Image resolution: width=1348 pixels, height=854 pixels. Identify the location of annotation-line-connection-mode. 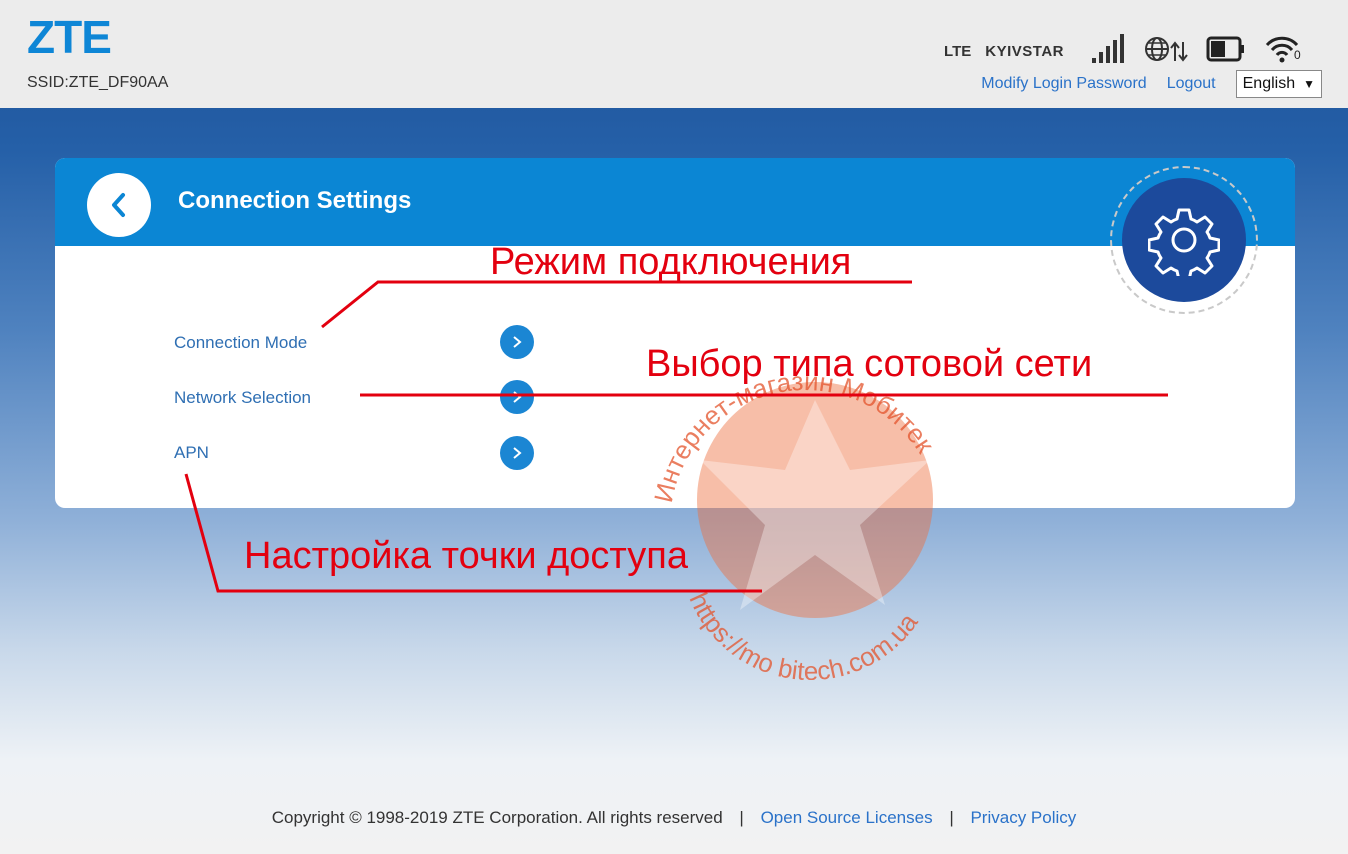
(616, 304).